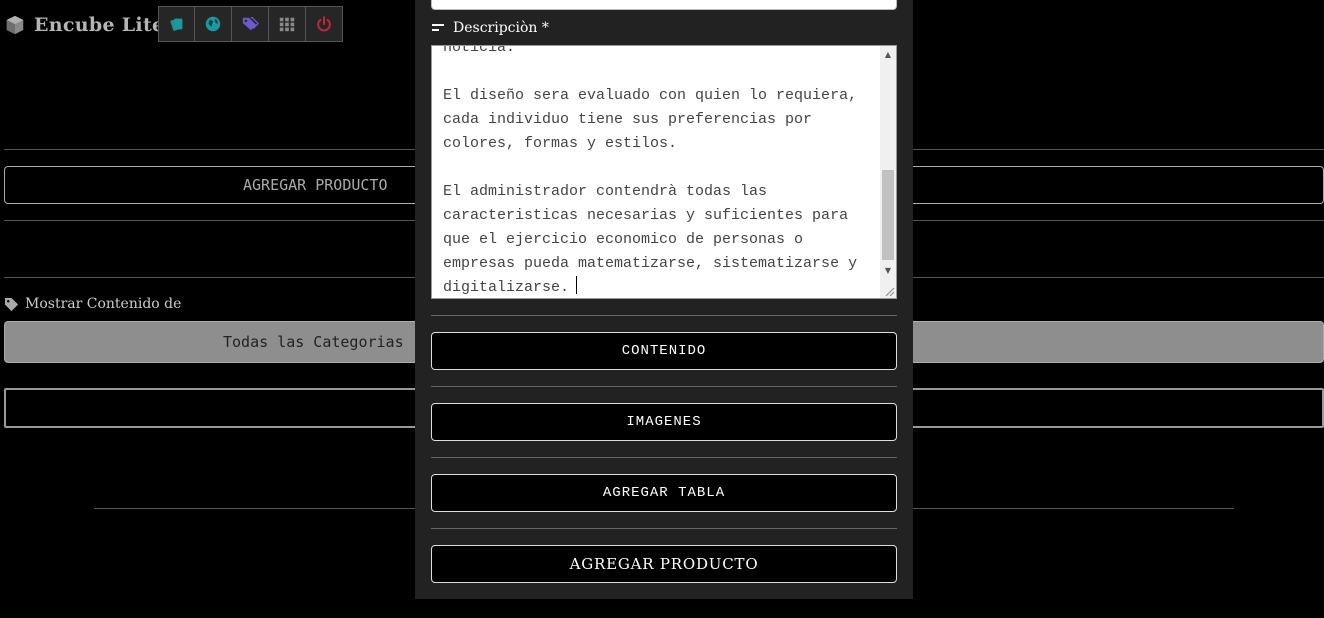  Describe the element at coordinates (888, 215) in the screenshot. I see `scroll-thumb` at that location.